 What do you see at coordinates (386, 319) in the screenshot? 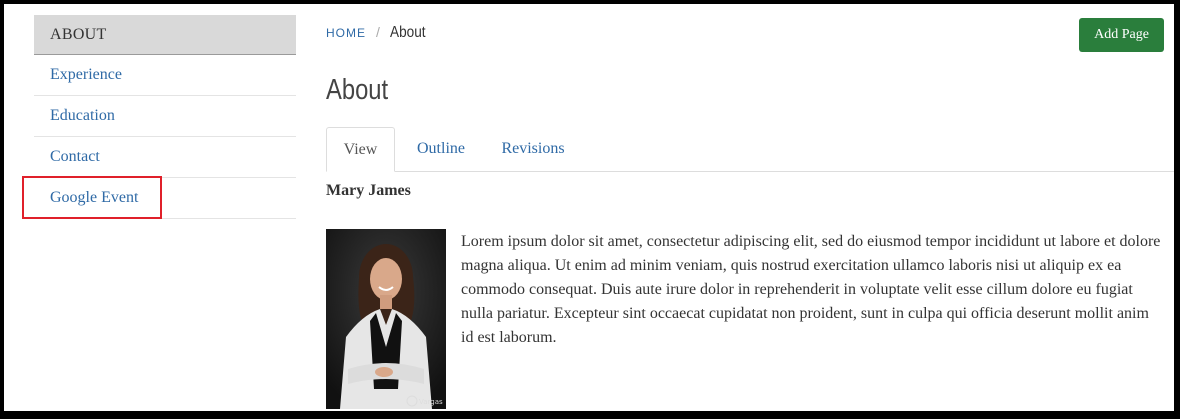
I see `profile-photo: Vargas` at bounding box center [386, 319].